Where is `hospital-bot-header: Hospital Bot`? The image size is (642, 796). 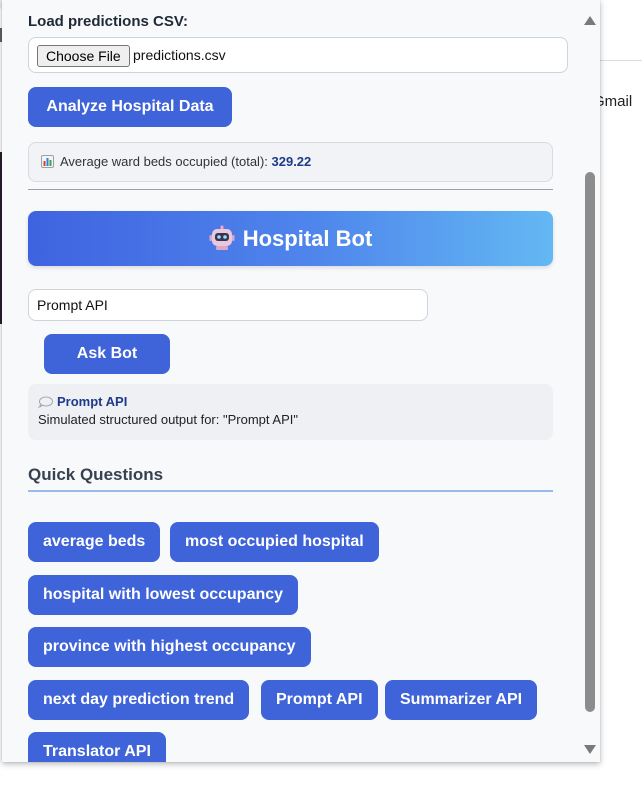
hospital-bot-header: Hospital Bot is located at coordinates (290, 238).